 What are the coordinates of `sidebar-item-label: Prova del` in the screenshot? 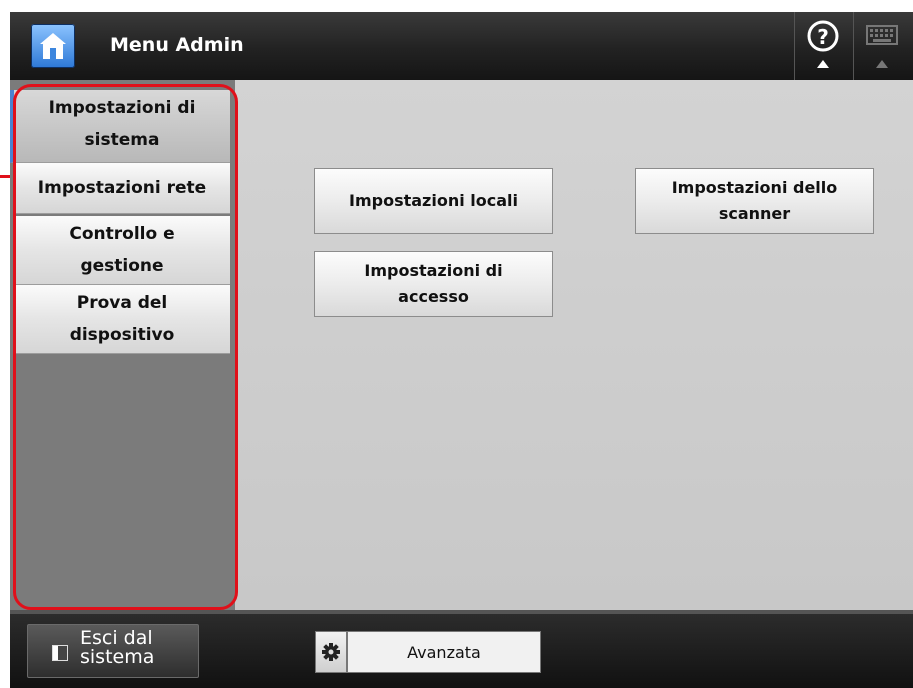 It's located at (122, 303).